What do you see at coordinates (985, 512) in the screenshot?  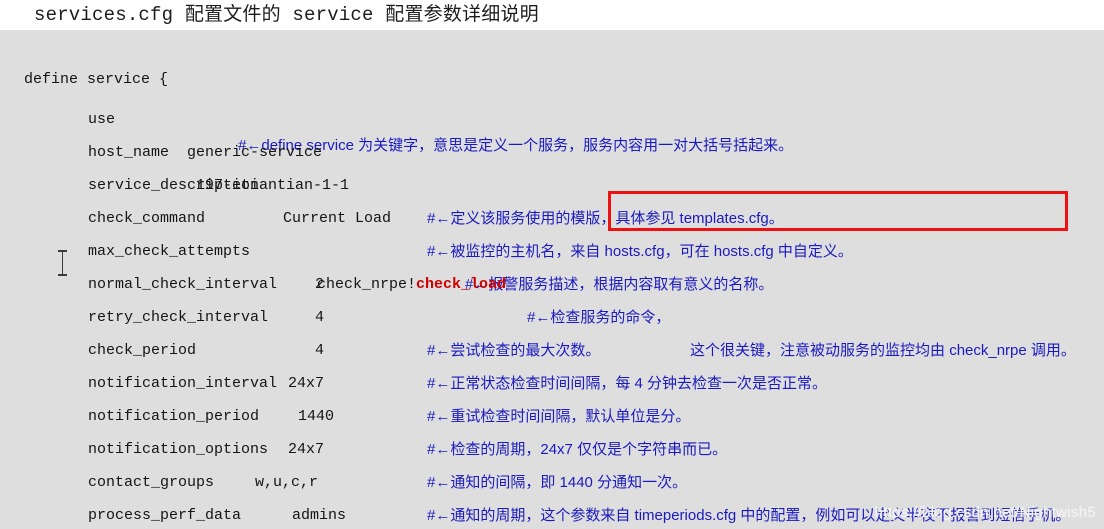 I see `watermark: https://blog.csdn.net/Nightwish5` at bounding box center [985, 512].